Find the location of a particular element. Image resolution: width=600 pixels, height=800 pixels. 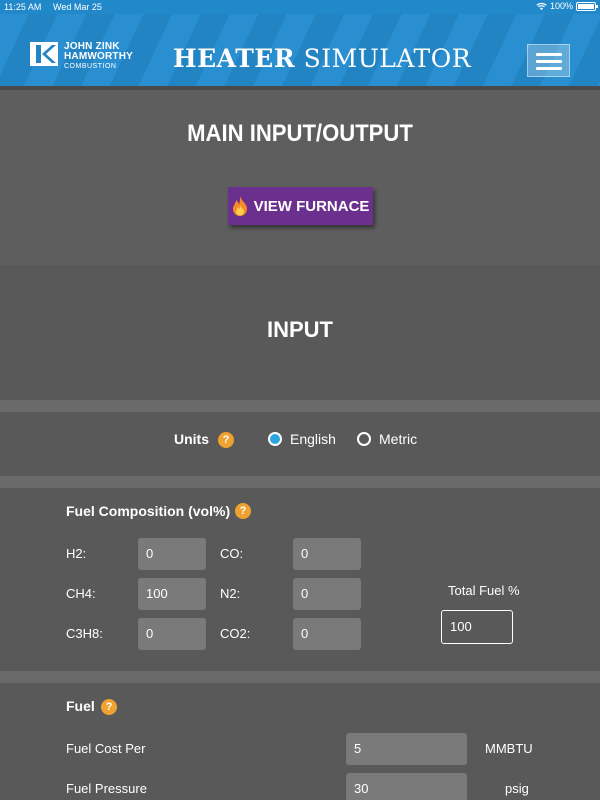

metric-radio-label: Metric is located at coordinates (398, 439).